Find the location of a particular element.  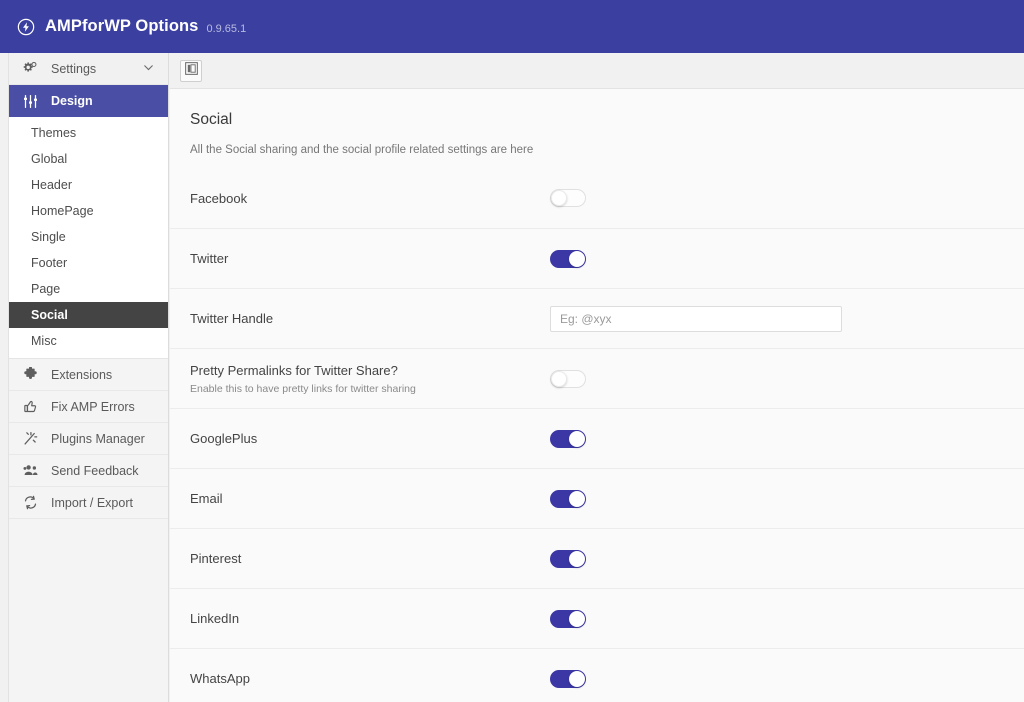

setting-label: Pretty Permalinks for Twitter Share? is located at coordinates (294, 370).